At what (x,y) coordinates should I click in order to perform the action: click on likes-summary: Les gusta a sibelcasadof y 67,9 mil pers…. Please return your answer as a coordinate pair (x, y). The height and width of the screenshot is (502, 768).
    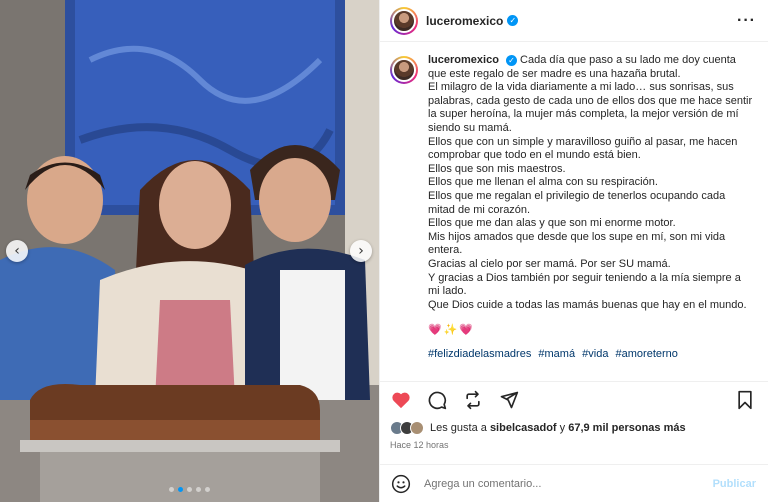
    Looking at the image, I should click on (574, 428).